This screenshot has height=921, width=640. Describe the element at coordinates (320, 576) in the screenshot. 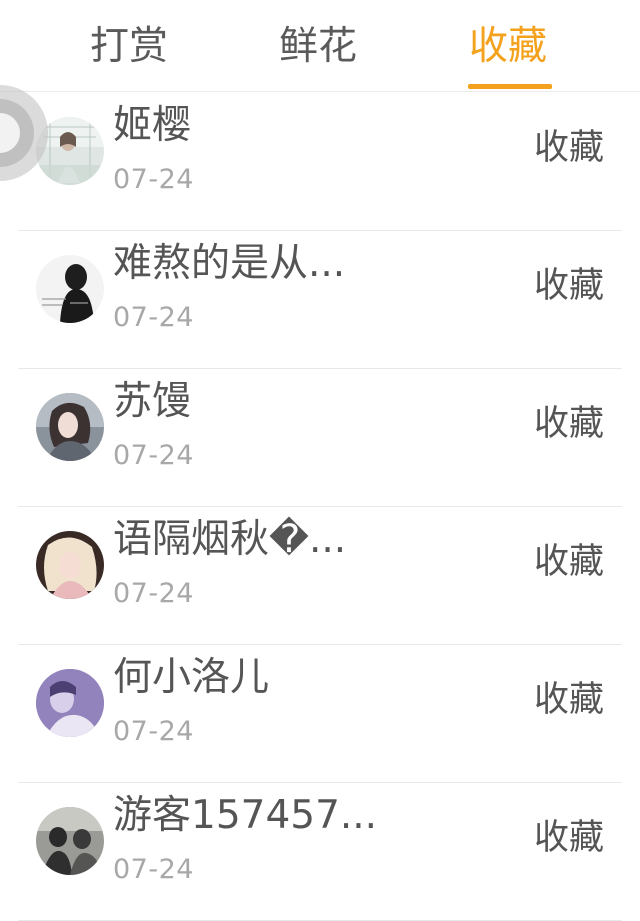

I see `list-item: 语隔烟秋�... 07-24 收藏` at that location.